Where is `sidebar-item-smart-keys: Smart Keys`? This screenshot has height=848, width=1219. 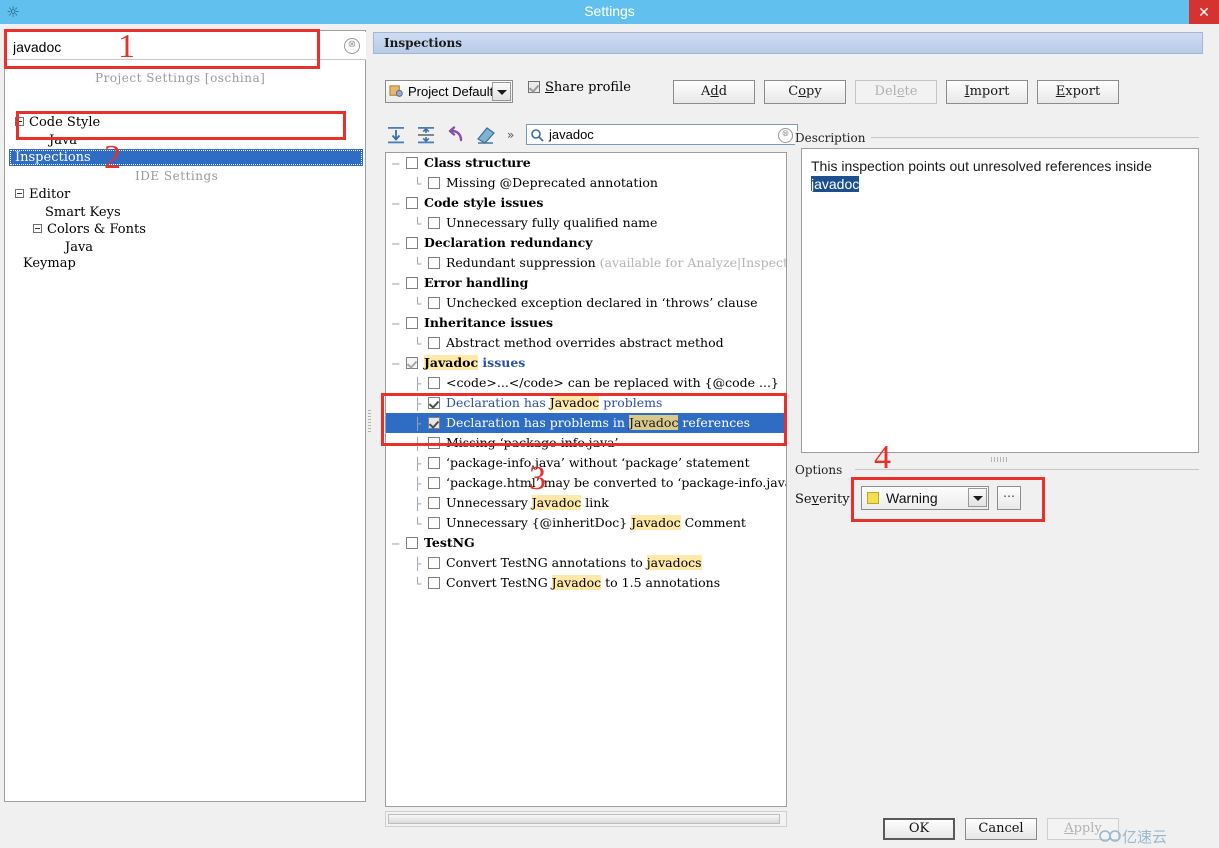 sidebar-item-smart-keys: Smart Keys is located at coordinates (83, 212).